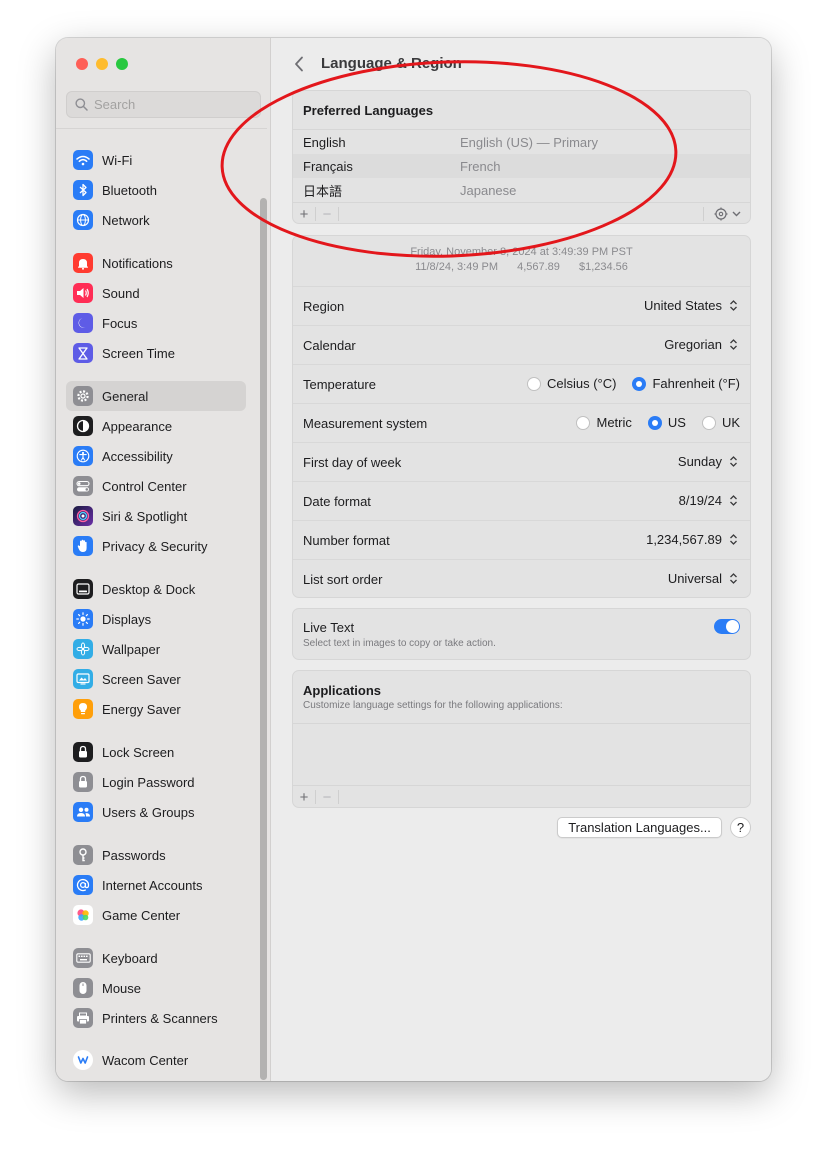 Image resolution: width=827 pixels, height=1155 pixels. I want to click on language-row-japanese: 日本語 Japanese, so click(521, 190).